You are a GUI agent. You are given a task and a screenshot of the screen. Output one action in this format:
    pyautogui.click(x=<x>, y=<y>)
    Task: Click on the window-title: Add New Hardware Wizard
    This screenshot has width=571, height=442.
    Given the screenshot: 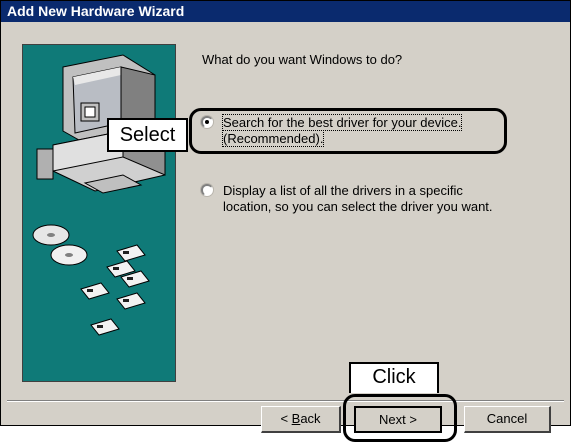 What is the action you would take?
    pyautogui.click(x=96, y=11)
    